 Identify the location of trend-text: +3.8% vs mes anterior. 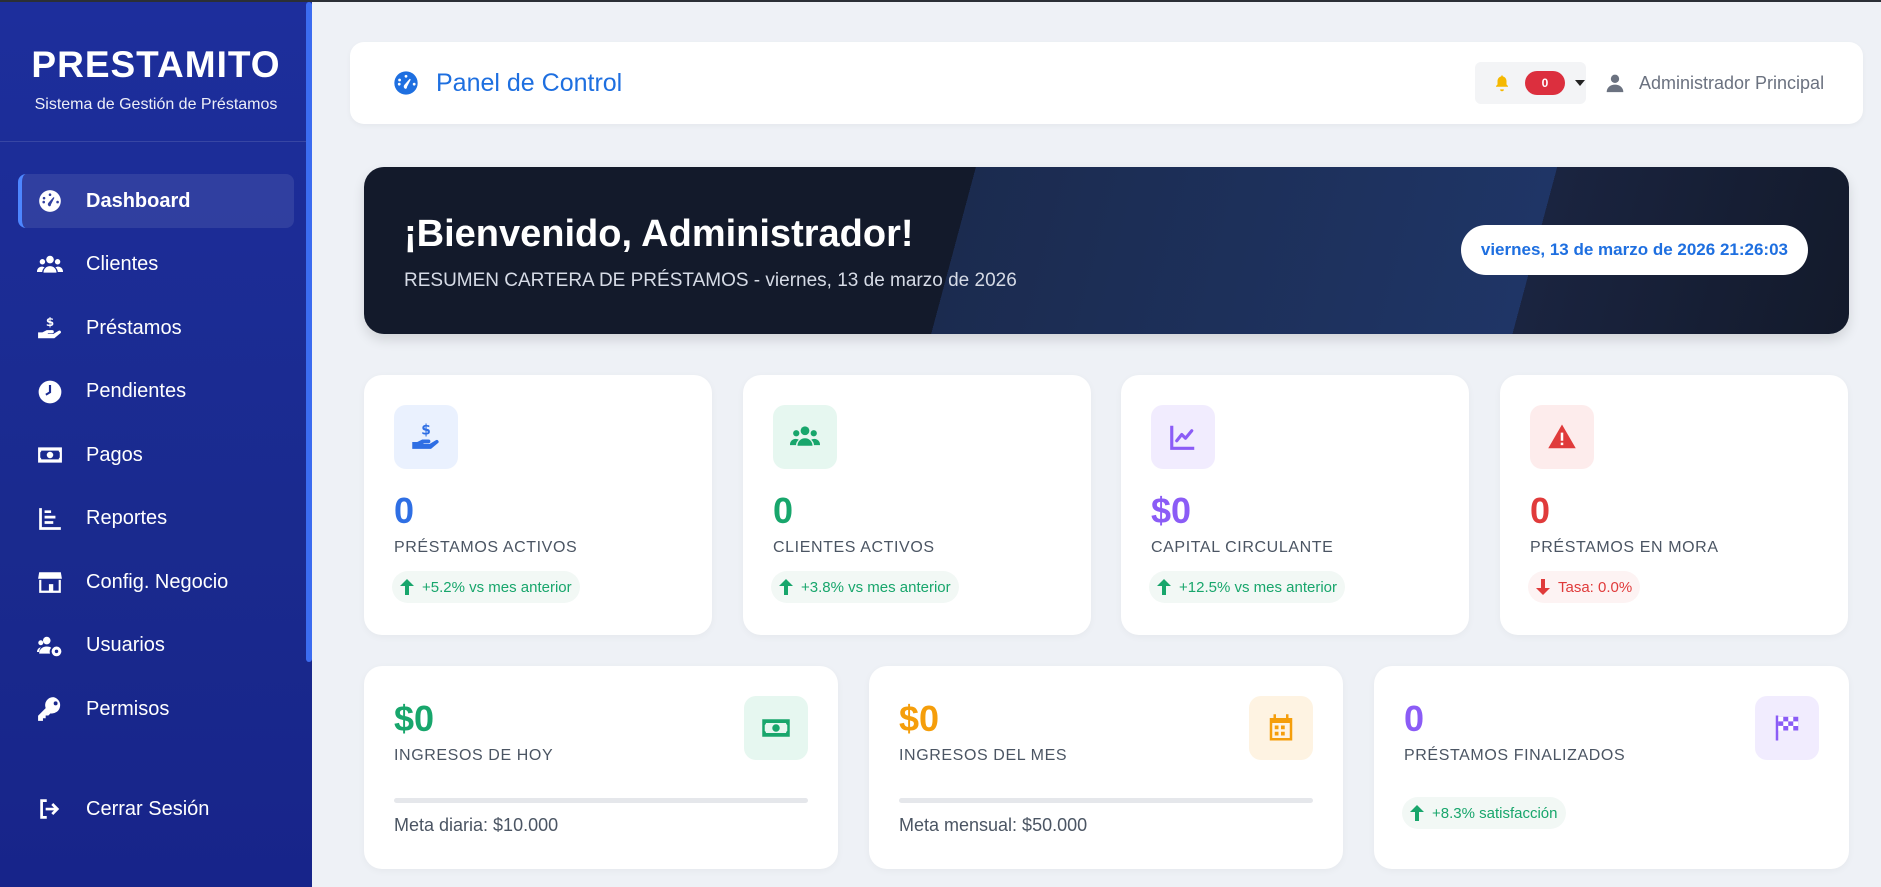
(876, 587).